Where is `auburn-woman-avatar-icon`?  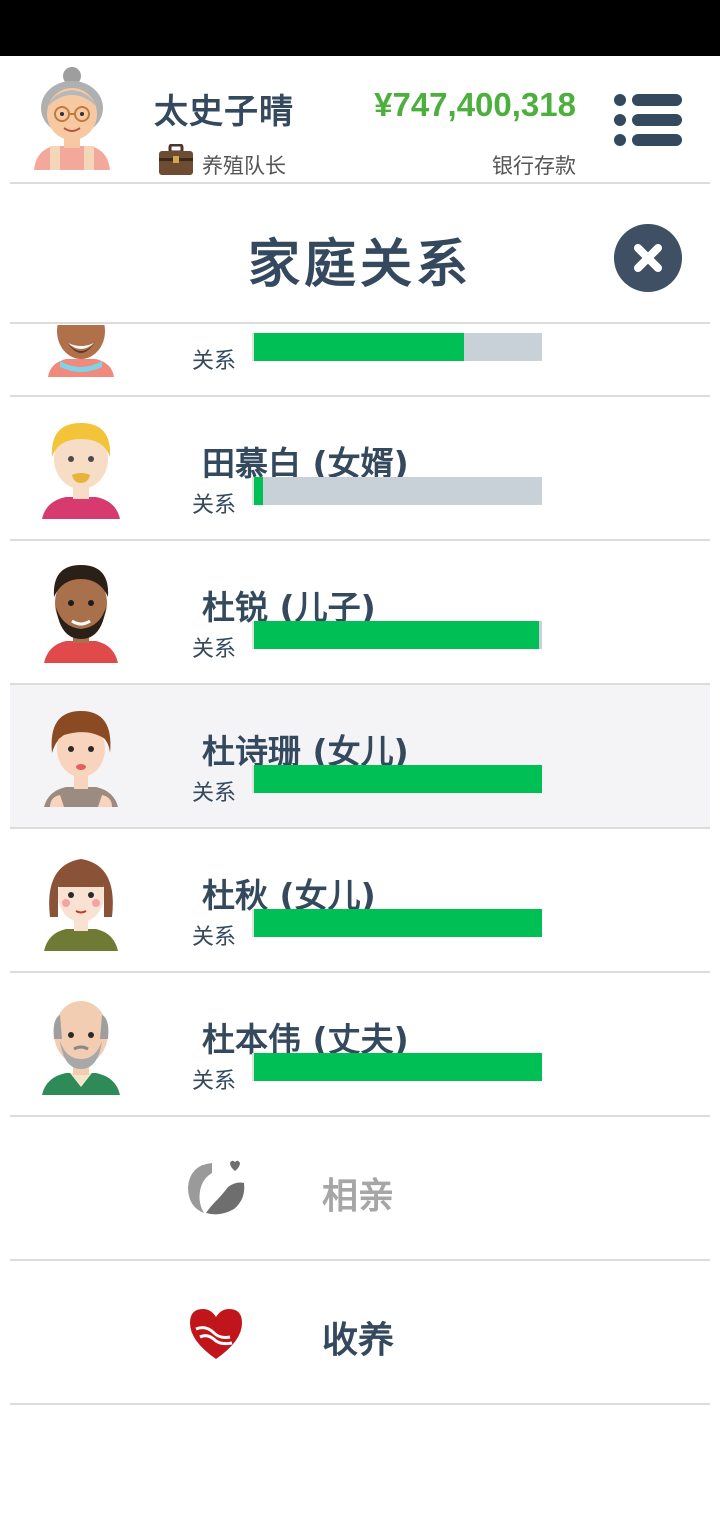
auburn-woman-avatar-icon is located at coordinates (81, 759).